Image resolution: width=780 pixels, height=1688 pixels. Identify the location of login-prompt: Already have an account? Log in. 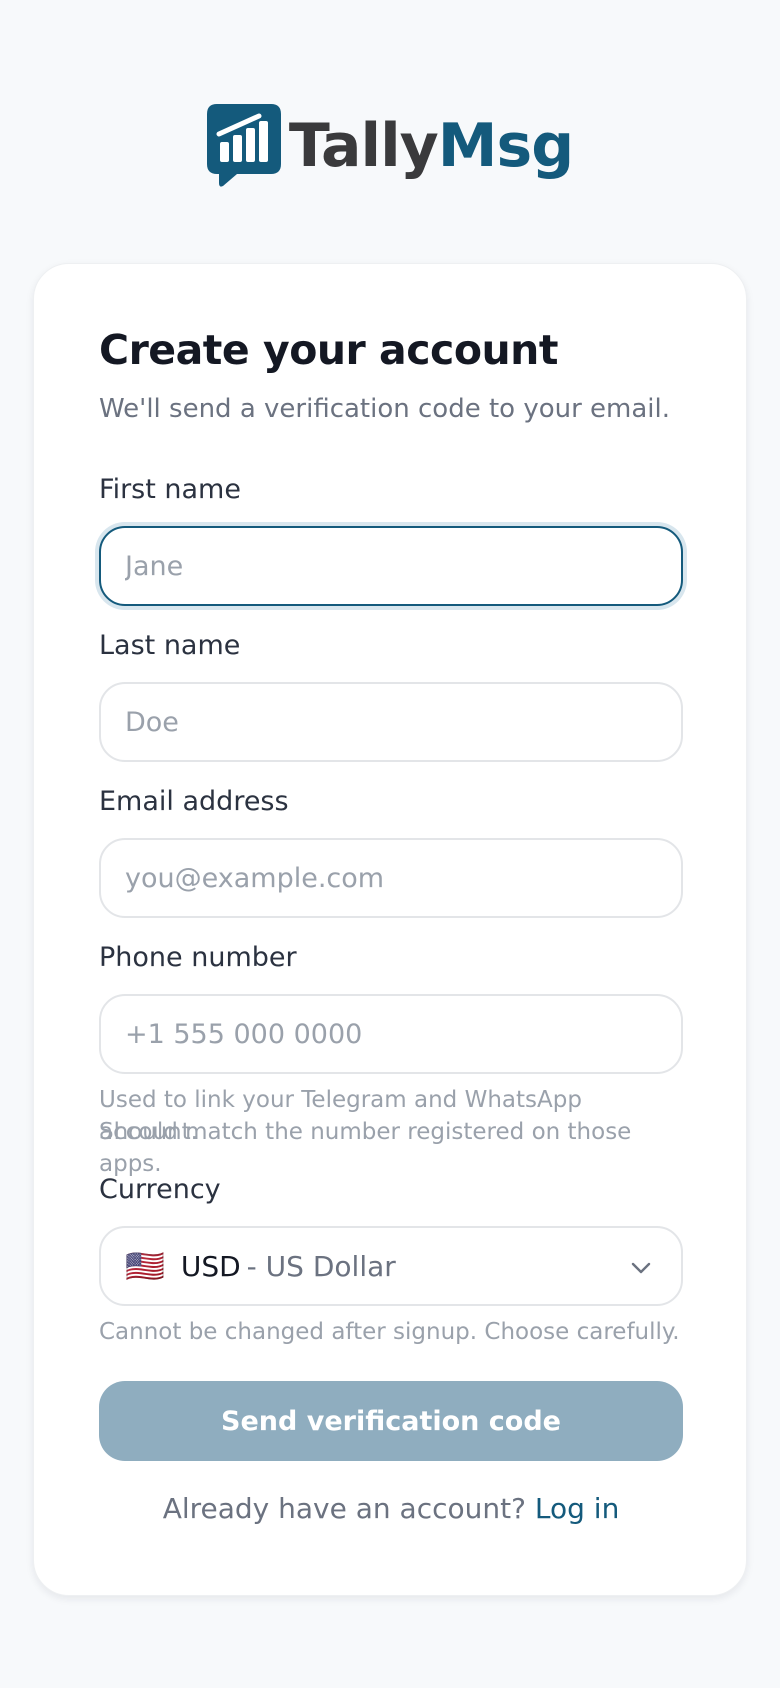
(391, 1508).